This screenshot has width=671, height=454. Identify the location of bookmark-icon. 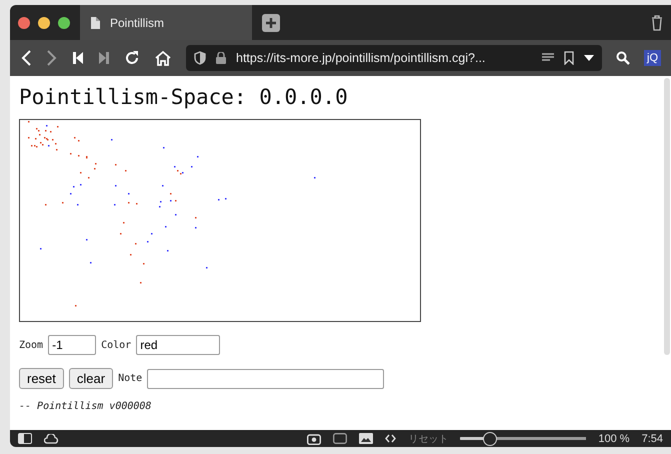
(569, 58).